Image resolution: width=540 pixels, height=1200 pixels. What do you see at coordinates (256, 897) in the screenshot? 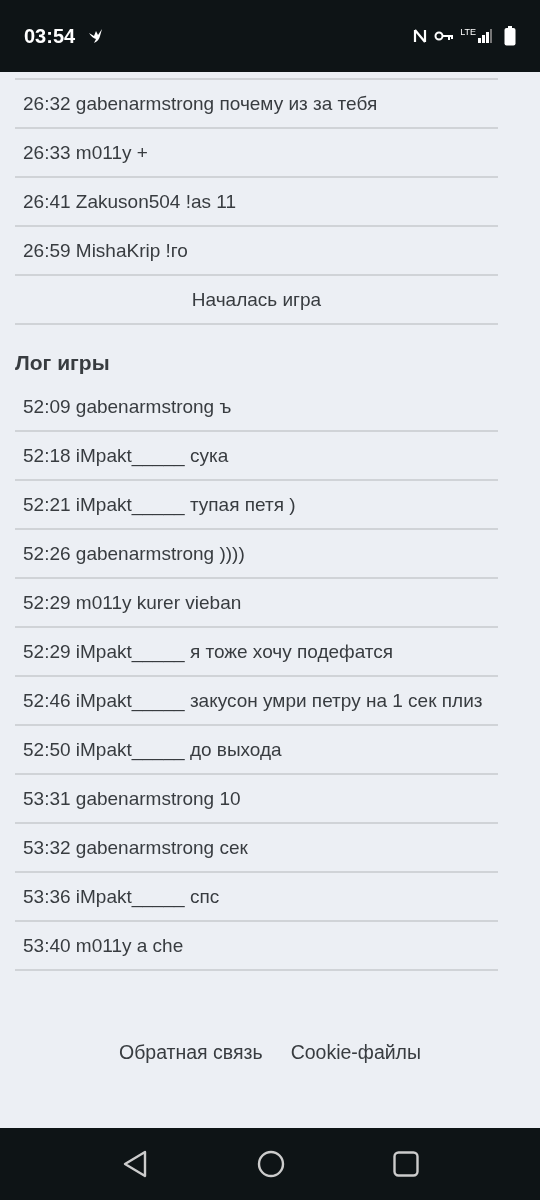
I see `log-entry: 53:36 iMpakt_____ спс` at bounding box center [256, 897].